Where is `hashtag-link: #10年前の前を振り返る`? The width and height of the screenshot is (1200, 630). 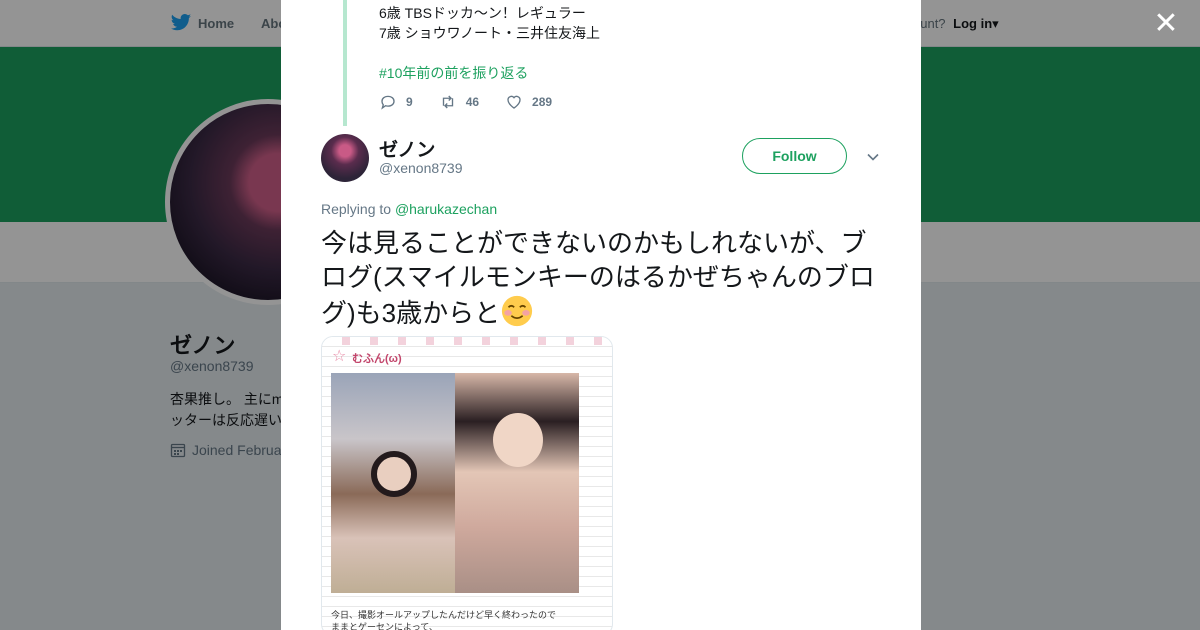 hashtag-link: #10年前の前を振り返る is located at coordinates (453, 73).